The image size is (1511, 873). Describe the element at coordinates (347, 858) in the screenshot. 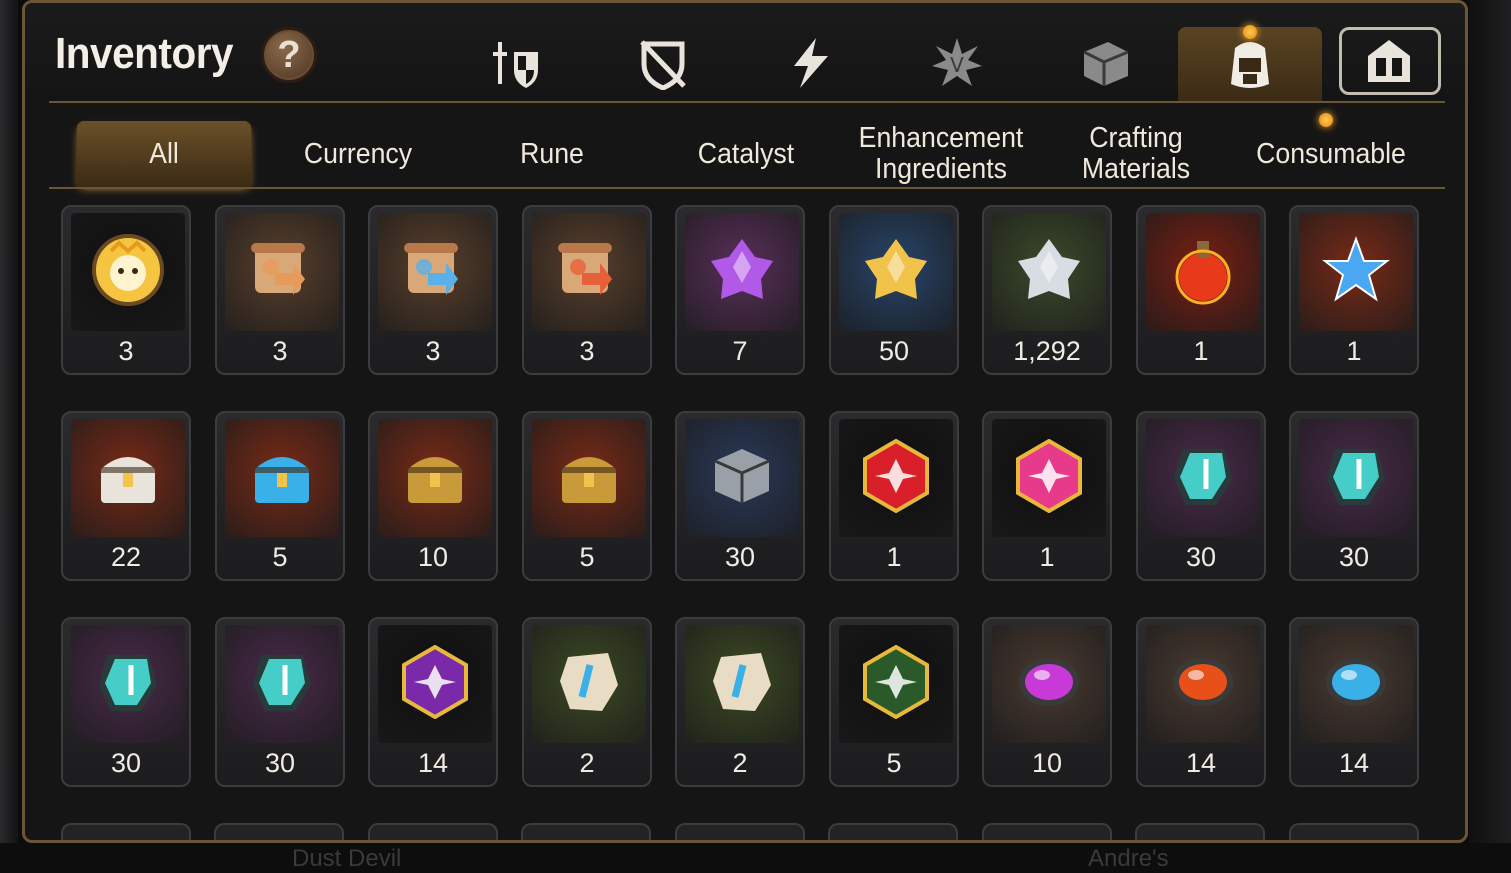

I see `background-label: Dust Devil` at that location.